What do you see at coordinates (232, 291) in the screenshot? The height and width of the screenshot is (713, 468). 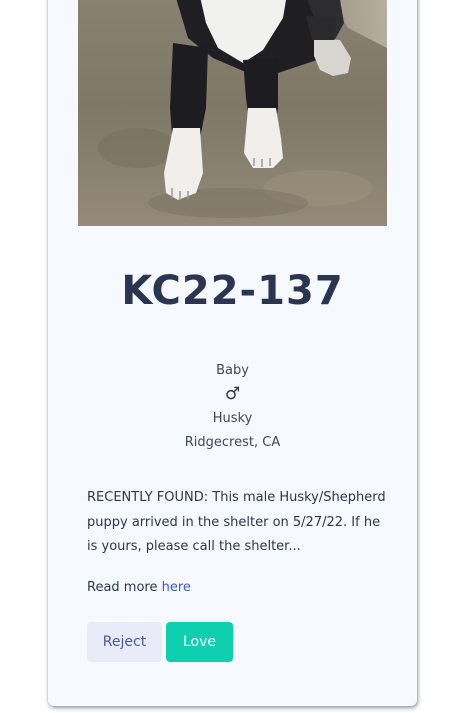 I see `pet-name: KC22-137` at bounding box center [232, 291].